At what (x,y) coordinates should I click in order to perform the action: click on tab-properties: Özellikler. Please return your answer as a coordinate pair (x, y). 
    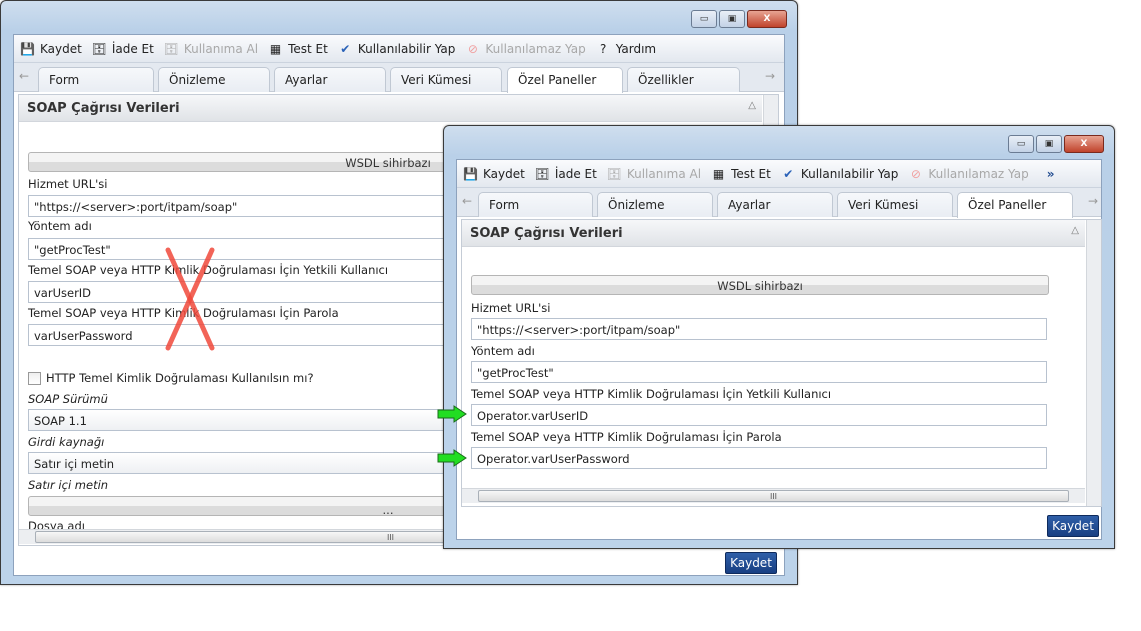
    Looking at the image, I should click on (683, 79).